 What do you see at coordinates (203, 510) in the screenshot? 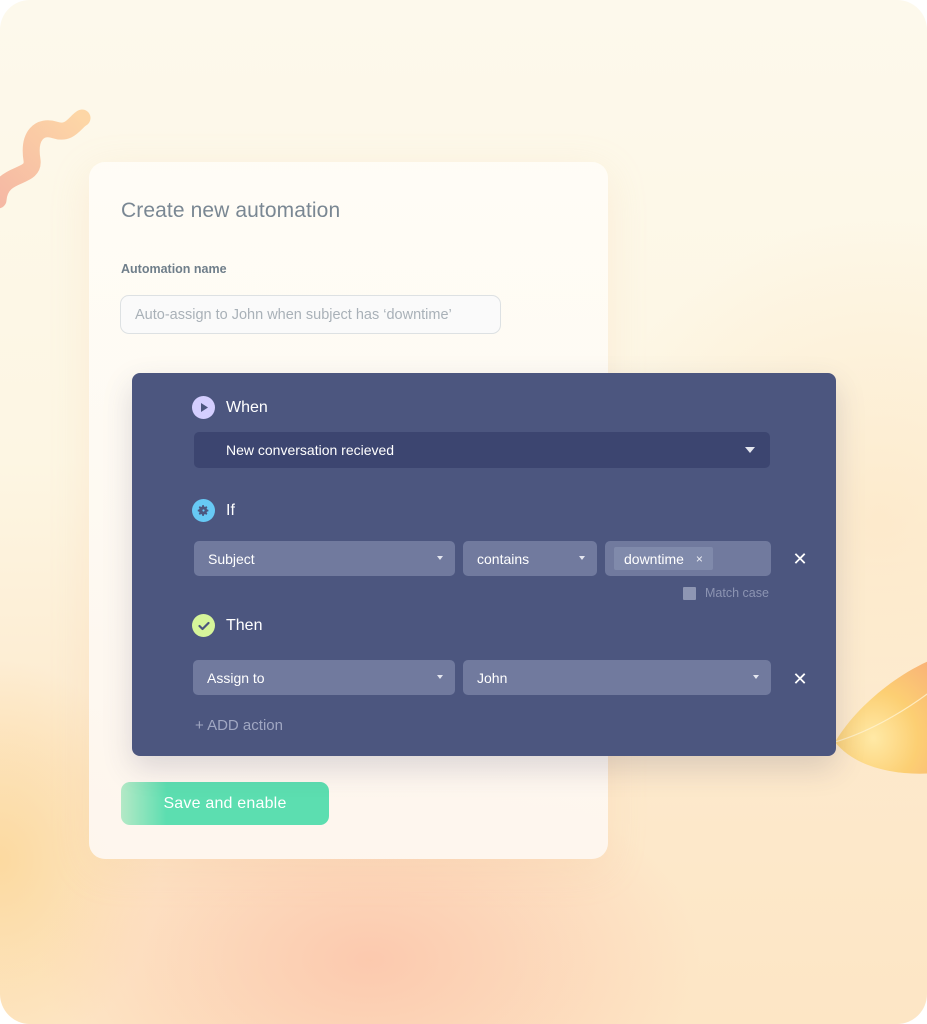
I see `gear-icon` at bounding box center [203, 510].